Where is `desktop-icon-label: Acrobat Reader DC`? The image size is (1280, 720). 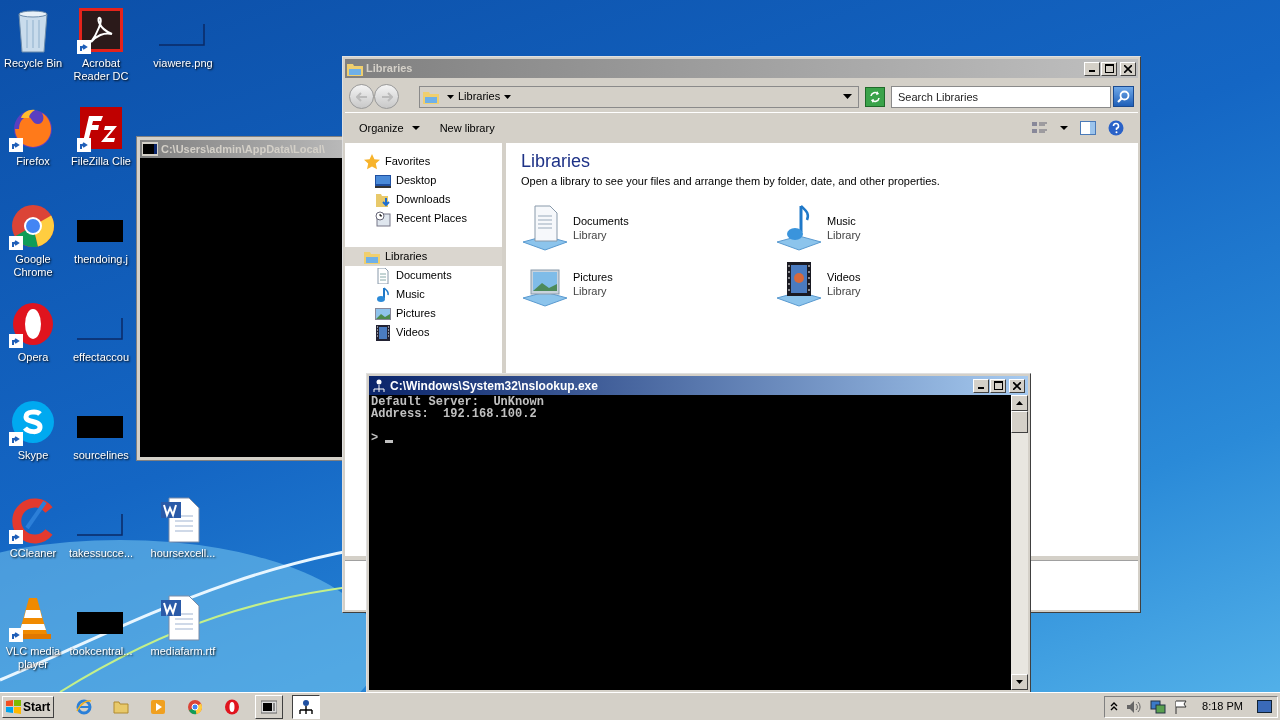 desktop-icon-label: Acrobat Reader DC is located at coordinates (101, 70).